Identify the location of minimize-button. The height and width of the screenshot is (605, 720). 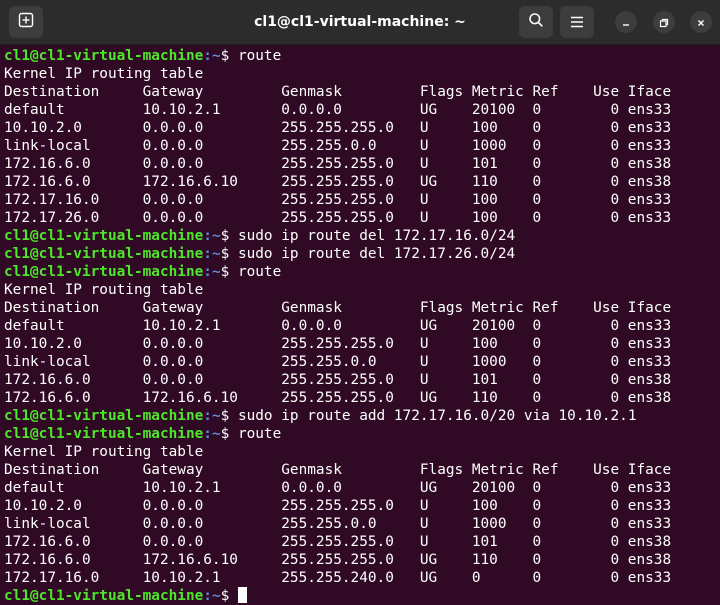
(626, 22).